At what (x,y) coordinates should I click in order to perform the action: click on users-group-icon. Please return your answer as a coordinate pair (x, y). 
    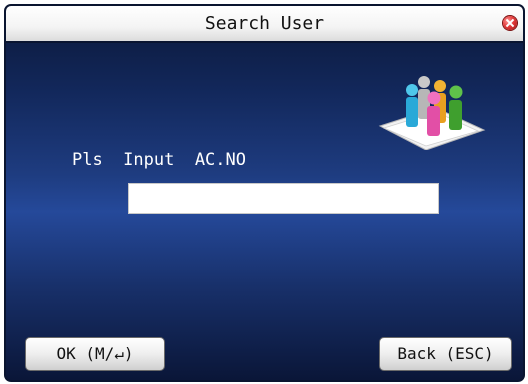
    Looking at the image, I should click on (432, 113).